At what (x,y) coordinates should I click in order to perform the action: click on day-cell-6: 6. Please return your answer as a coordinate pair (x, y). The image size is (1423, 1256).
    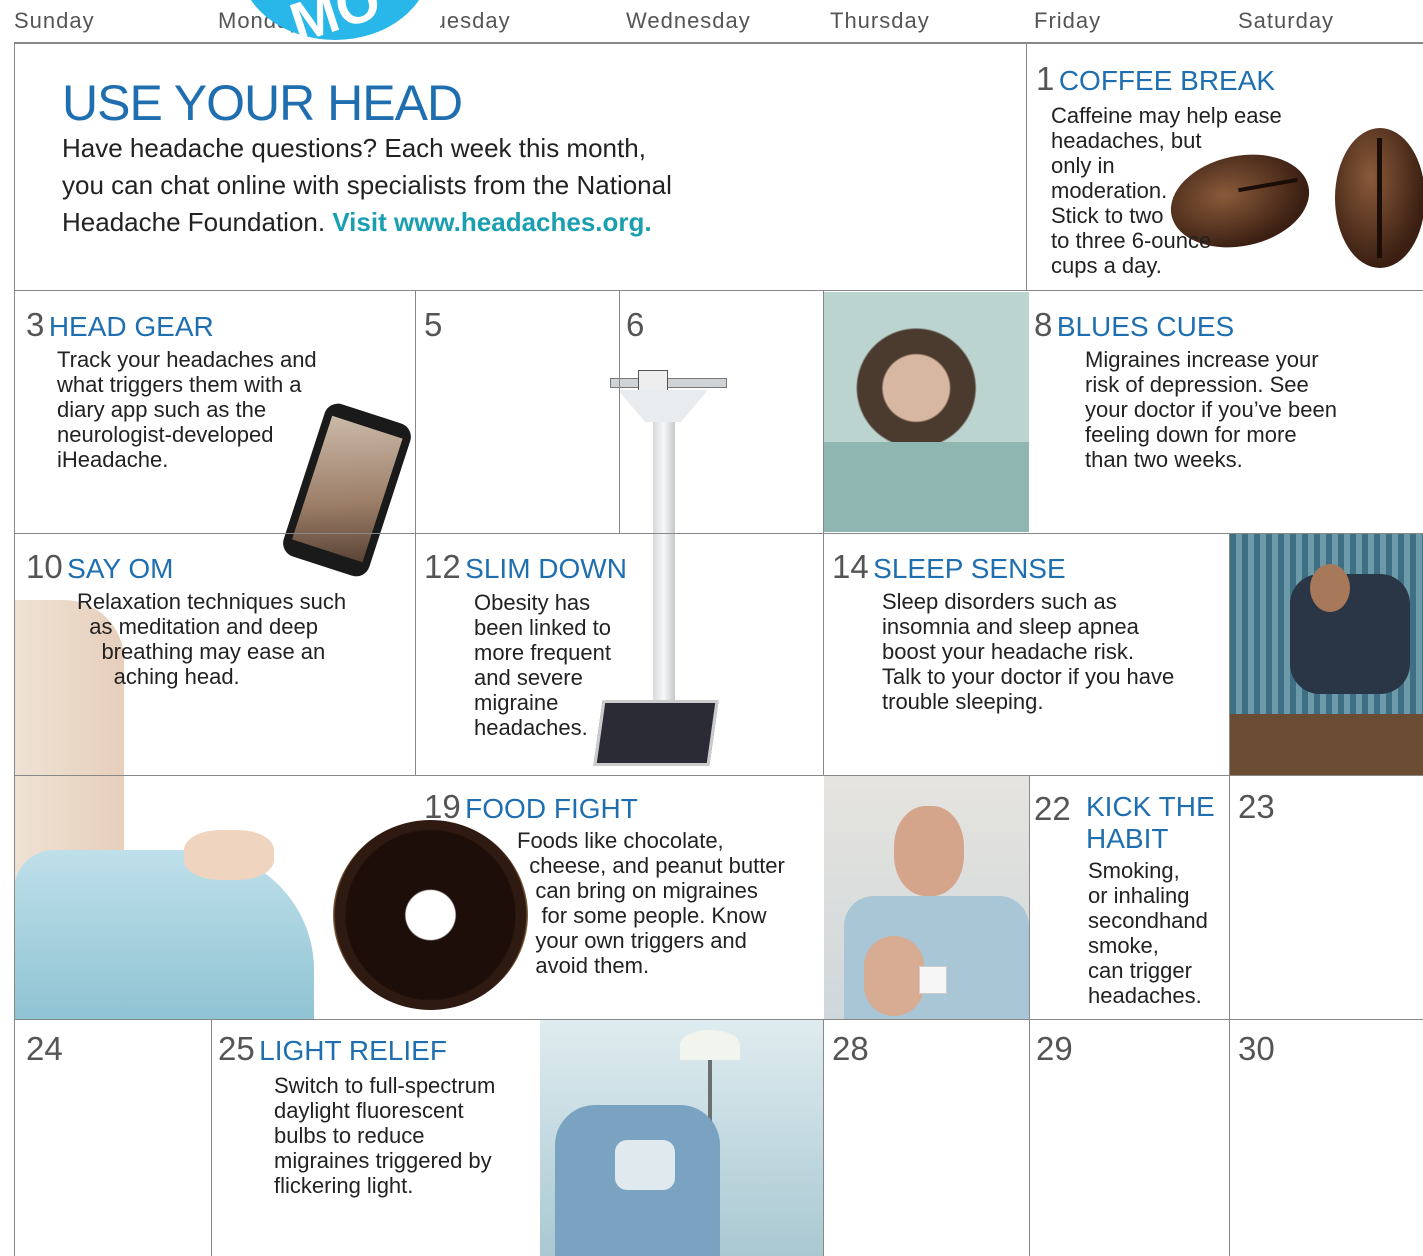
    Looking at the image, I should click on (635, 325).